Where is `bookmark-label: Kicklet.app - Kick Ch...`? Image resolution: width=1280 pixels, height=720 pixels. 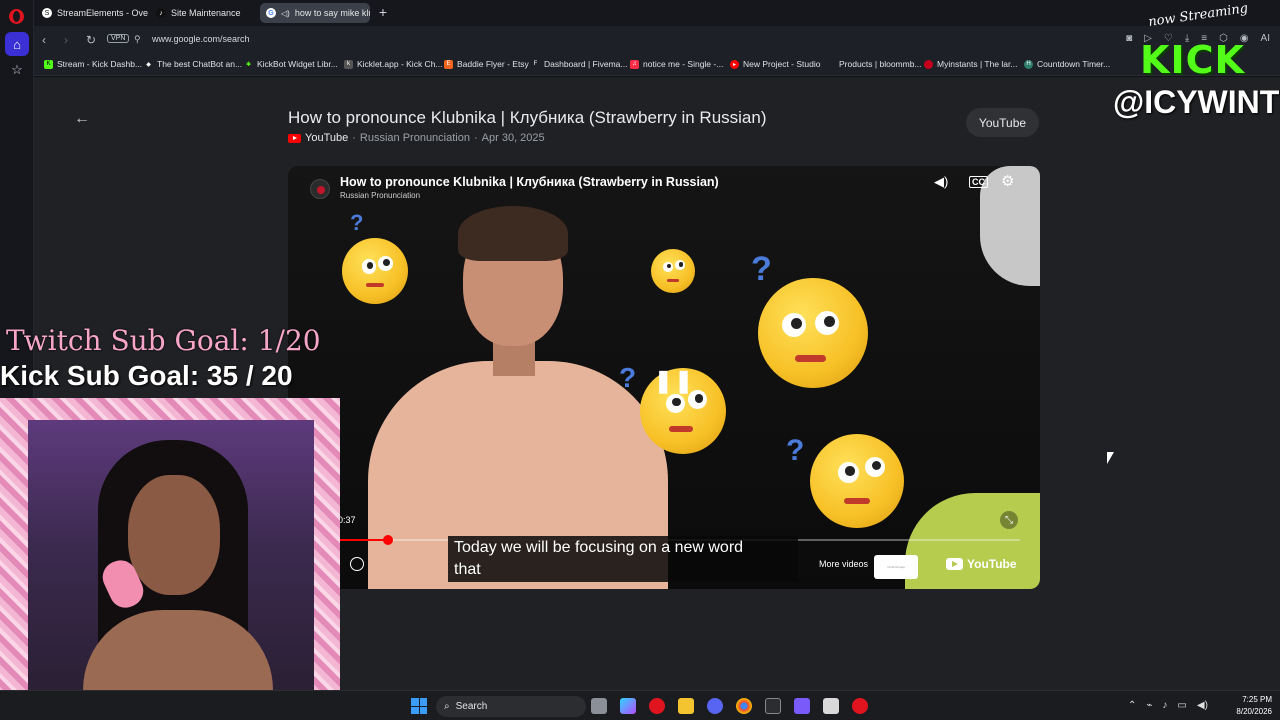
bookmark-label: Kicklet.app - Kick Ch... is located at coordinates (400, 64).